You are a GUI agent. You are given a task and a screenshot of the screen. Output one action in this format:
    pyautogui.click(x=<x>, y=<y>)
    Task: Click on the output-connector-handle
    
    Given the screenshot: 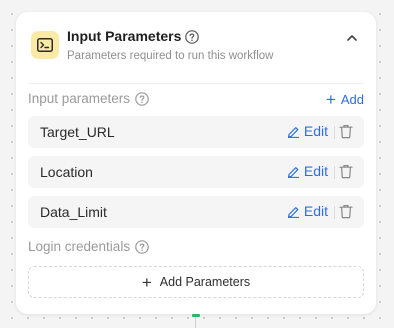 What is the action you would take?
    pyautogui.click(x=196, y=315)
    